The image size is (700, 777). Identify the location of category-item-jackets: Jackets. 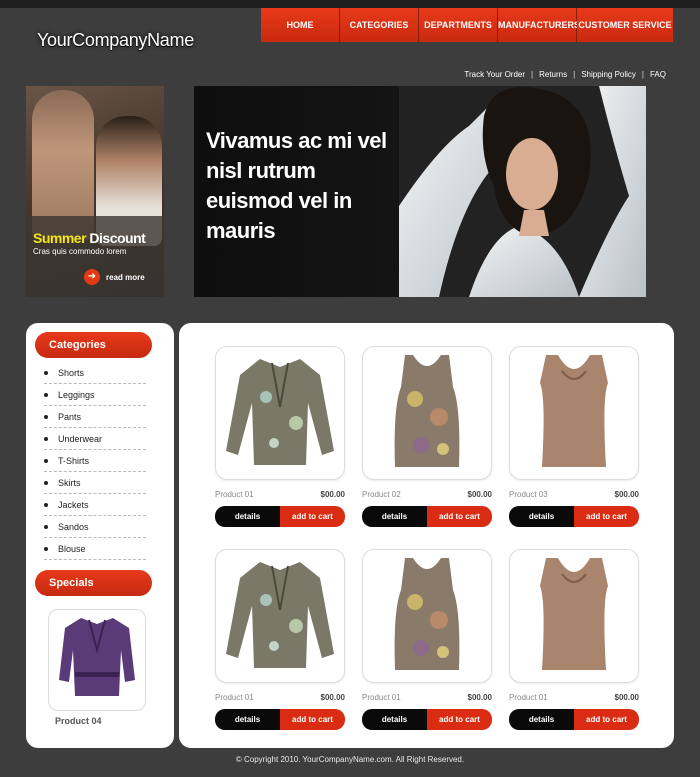
(95, 505).